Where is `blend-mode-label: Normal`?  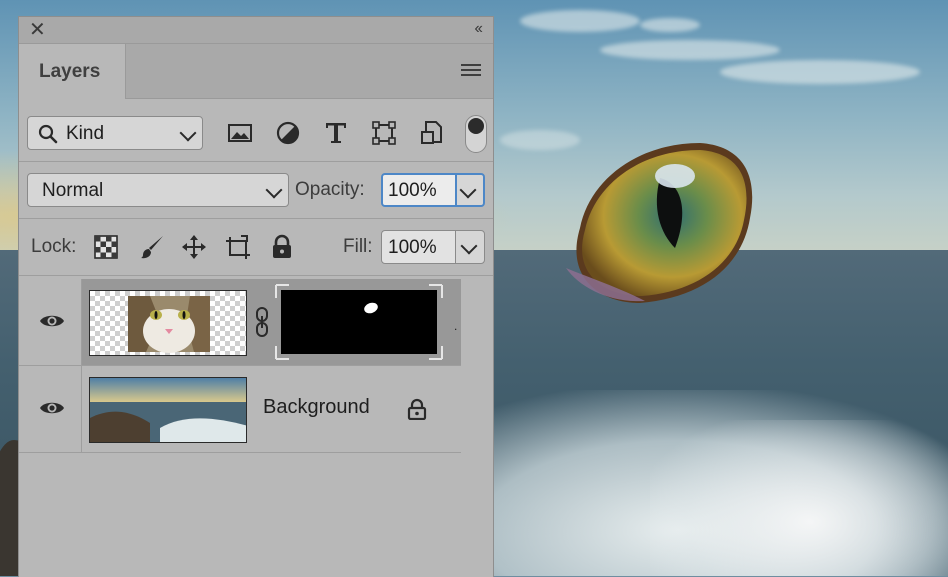 blend-mode-label: Normal is located at coordinates (73, 190).